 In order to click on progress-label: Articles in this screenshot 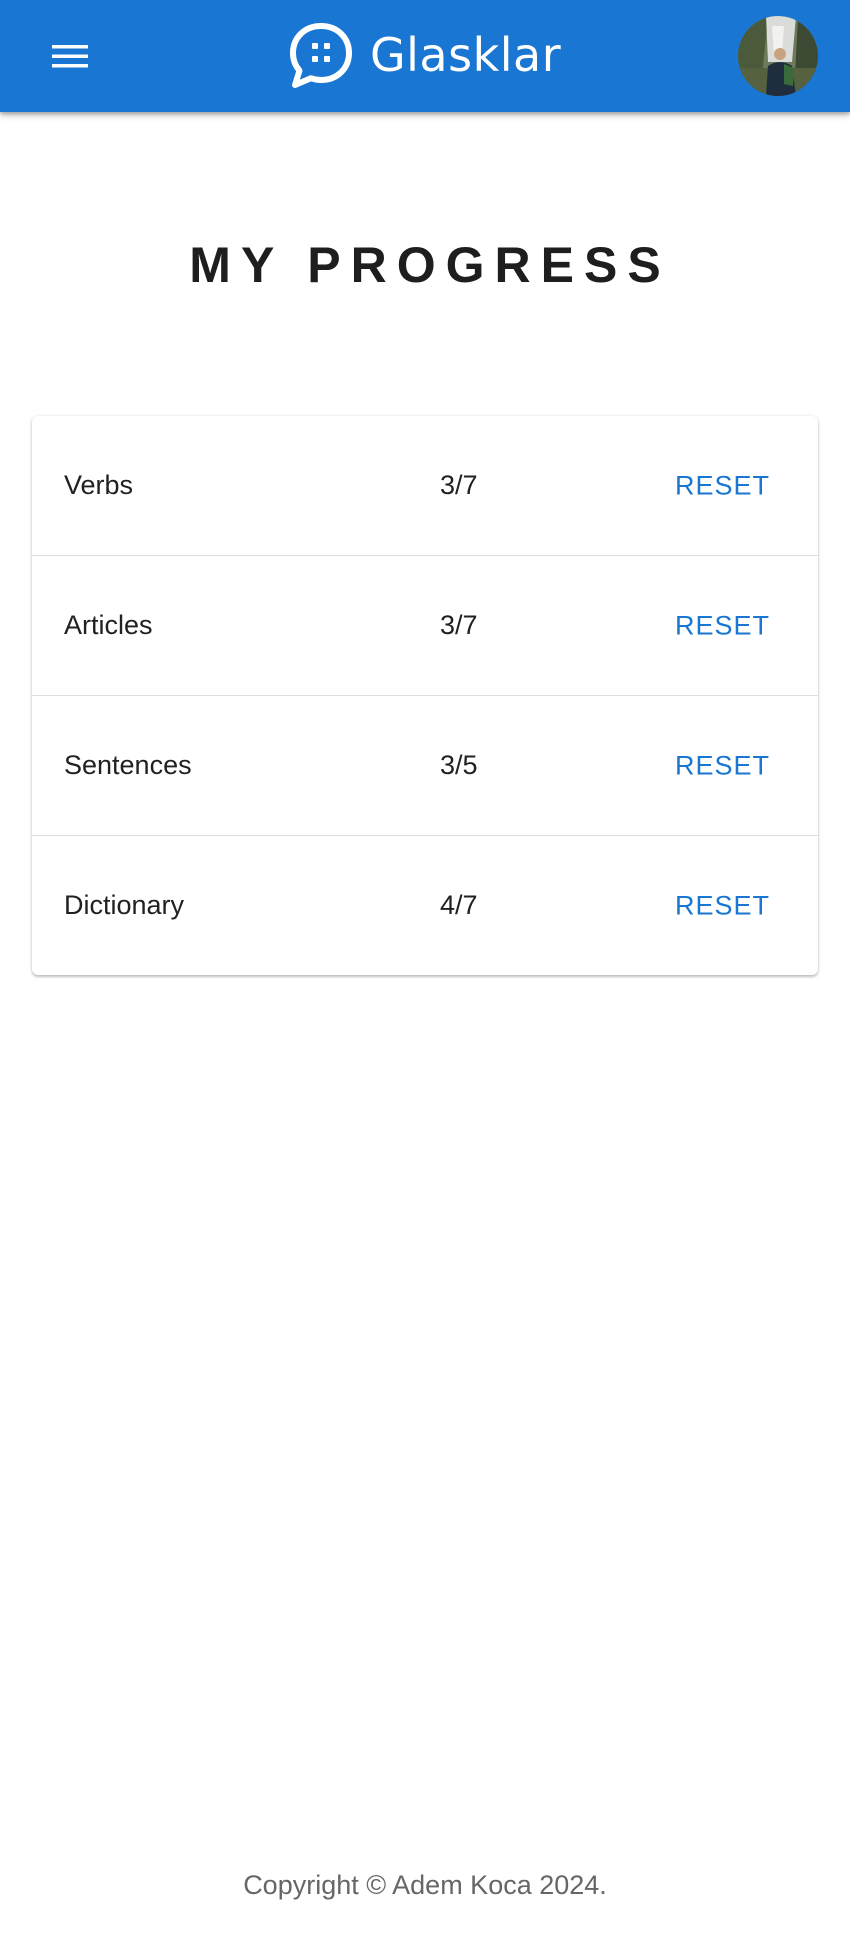, I will do `click(108, 625)`.